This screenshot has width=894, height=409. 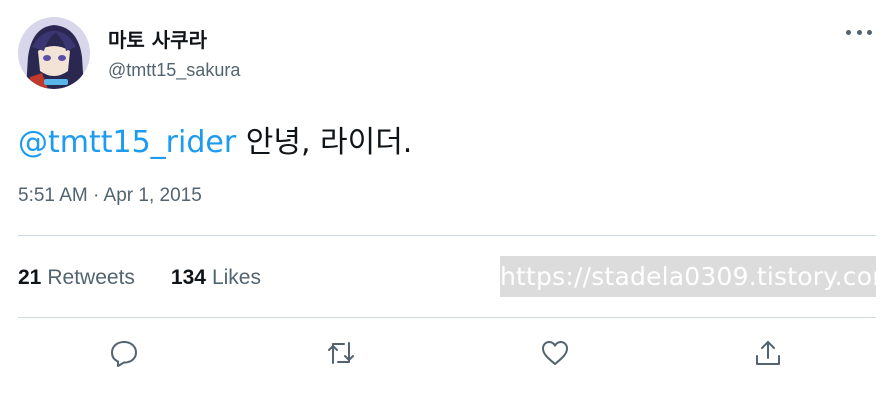 I want to click on more-dots-icon, so click(x=859, y=32).